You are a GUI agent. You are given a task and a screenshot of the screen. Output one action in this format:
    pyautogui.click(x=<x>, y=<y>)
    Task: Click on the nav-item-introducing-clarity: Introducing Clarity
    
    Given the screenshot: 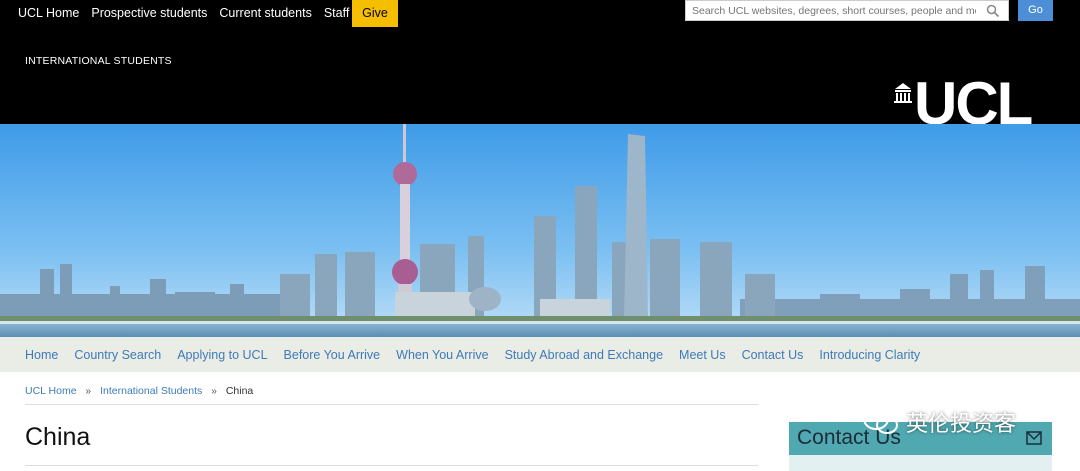 What is the action you would take?
    pyautogui.click(x=869, y=355)
    